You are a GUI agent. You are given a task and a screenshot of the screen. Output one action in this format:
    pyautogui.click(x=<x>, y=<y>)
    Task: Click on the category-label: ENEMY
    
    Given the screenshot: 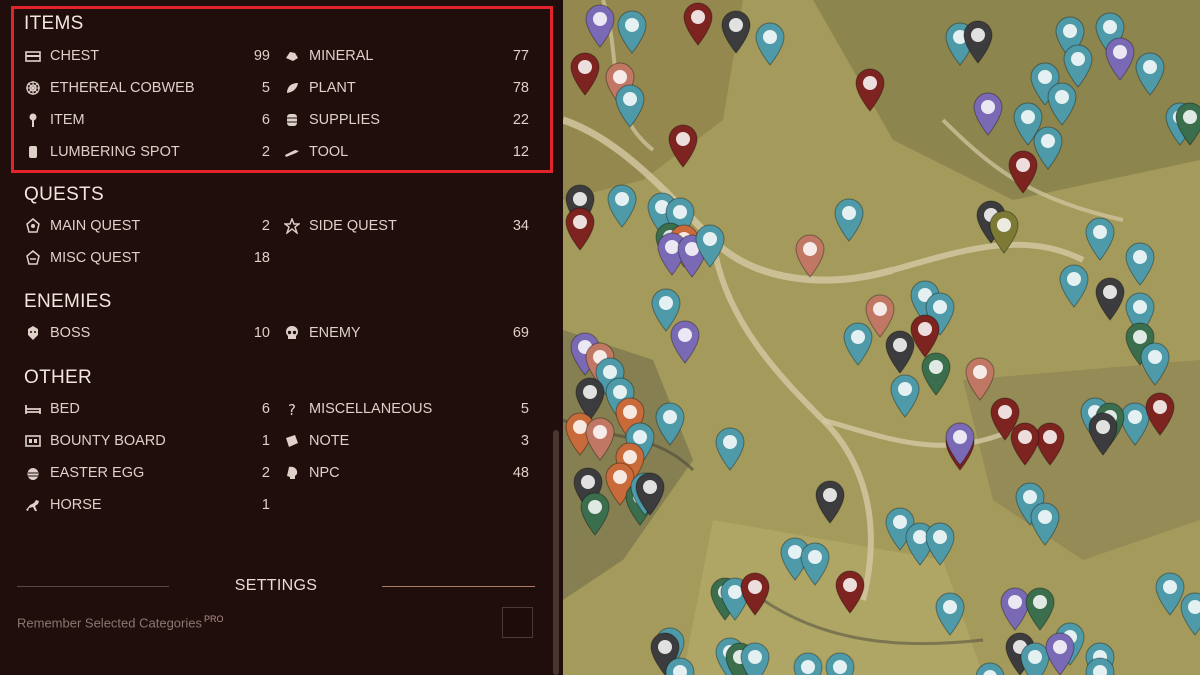 What is the action you would take?
    pyautogui.click(x=335, y=333)
    